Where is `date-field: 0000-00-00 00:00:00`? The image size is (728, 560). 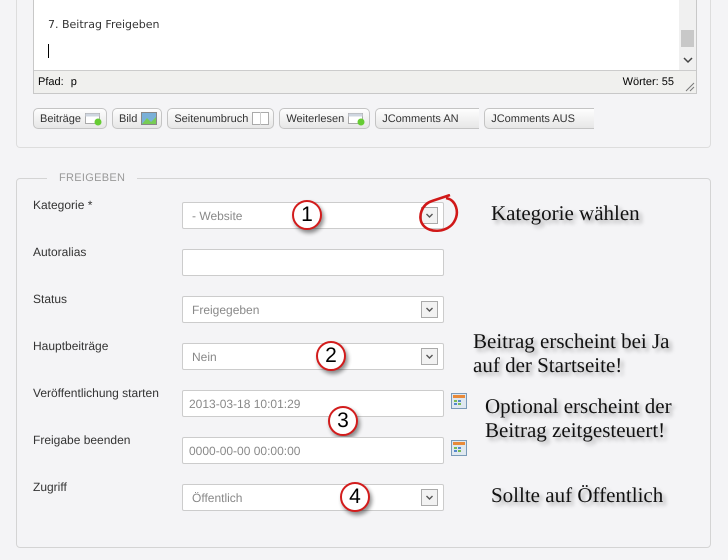 date-field: 0000-00-00 00:00:00 is located at coordinates (313, 450).